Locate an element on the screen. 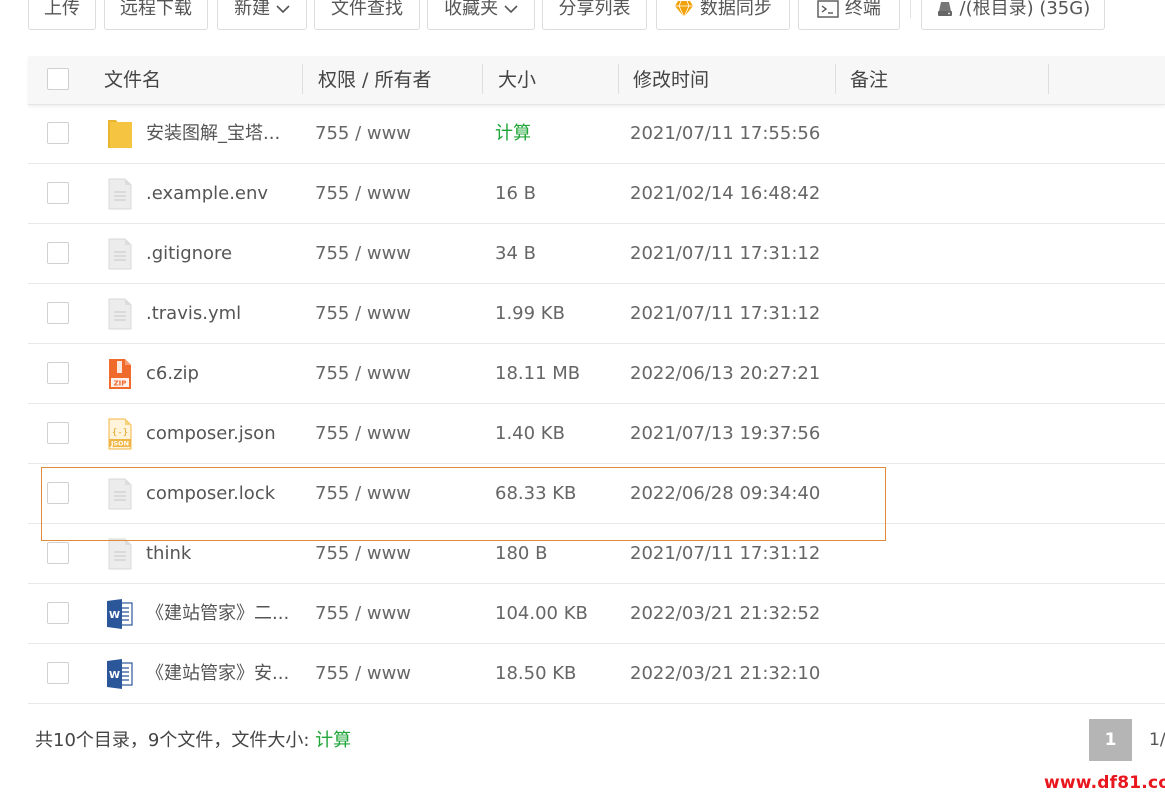 This screenshot has height=793, width=1165. file-name: .gitignore is located at coordinates (189, 254).